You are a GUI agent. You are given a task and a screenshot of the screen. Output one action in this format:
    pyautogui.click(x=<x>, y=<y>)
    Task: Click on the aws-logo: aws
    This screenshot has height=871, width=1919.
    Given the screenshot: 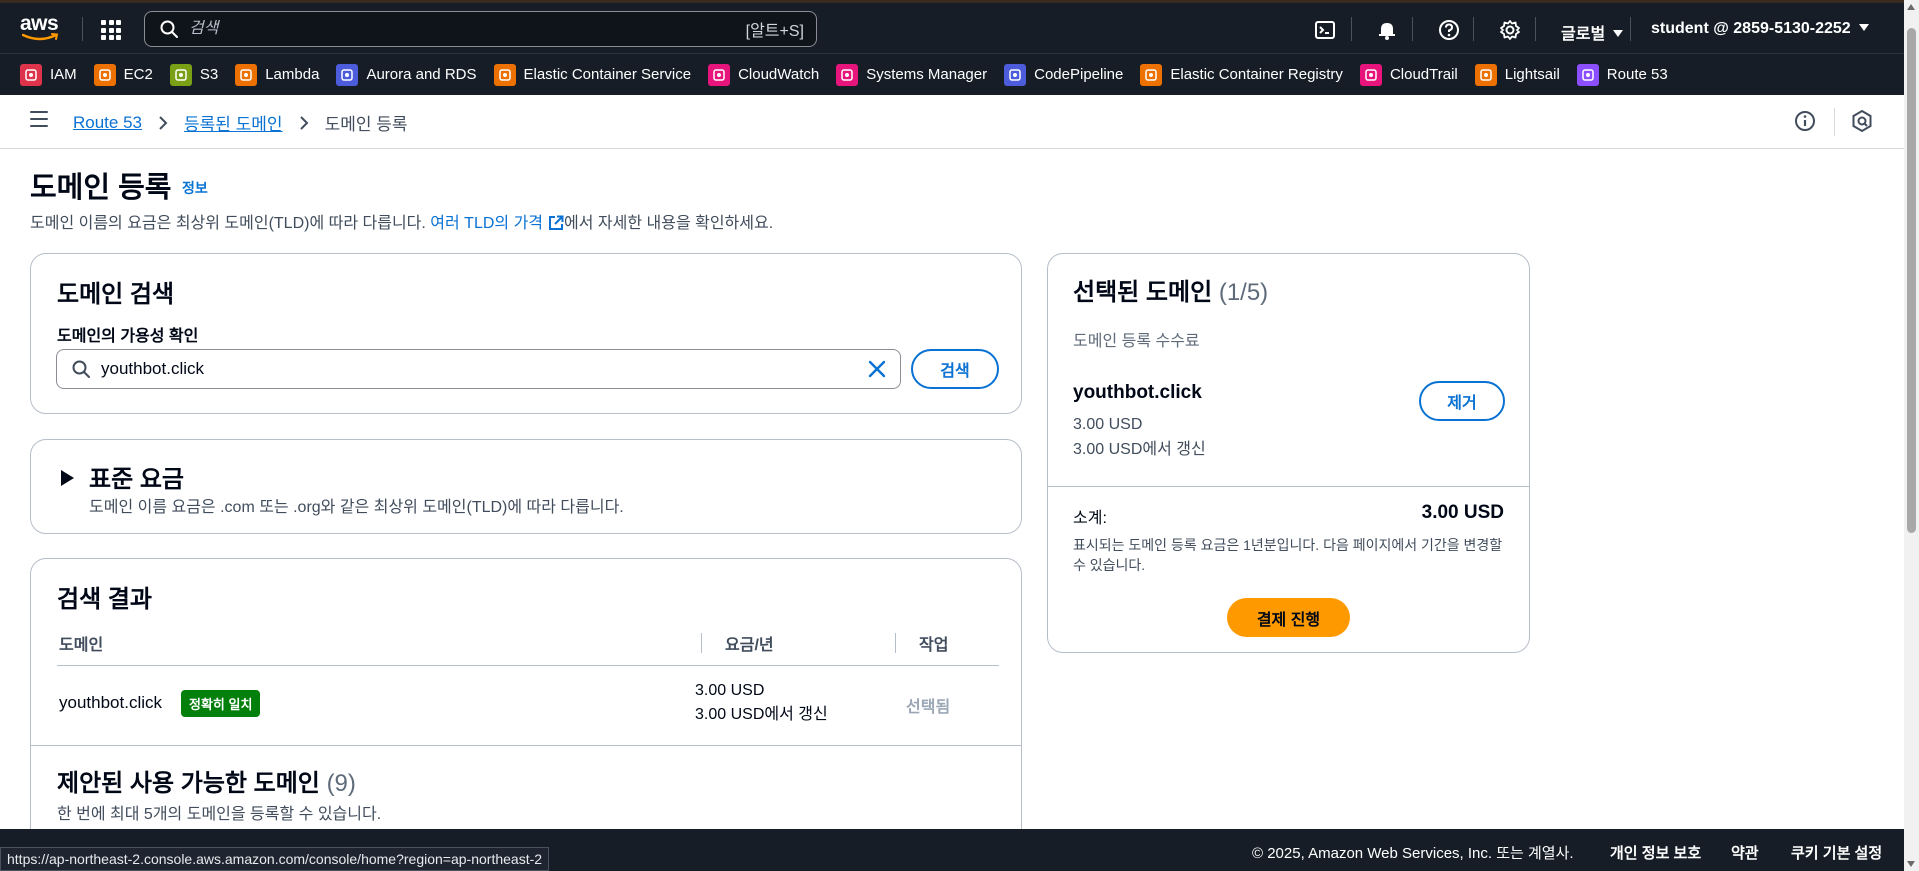 What is the action you would take?
    pyautogui.click(x=43, y=28)
    